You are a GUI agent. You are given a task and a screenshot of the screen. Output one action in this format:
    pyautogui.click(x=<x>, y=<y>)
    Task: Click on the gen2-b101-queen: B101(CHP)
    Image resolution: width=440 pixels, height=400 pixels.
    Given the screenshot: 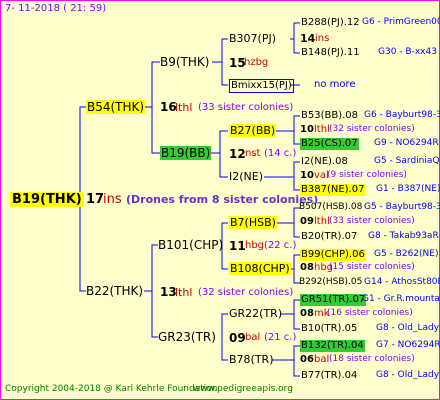 What is the action you would take?
    pyautogui.click(x=190, y=245)
    